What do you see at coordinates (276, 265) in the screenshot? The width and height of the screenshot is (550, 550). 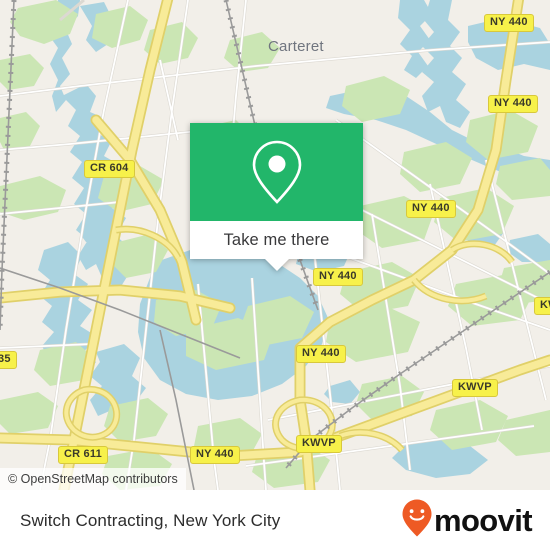 I see `popup-pointer-tail` at bounding box center [276, 265].